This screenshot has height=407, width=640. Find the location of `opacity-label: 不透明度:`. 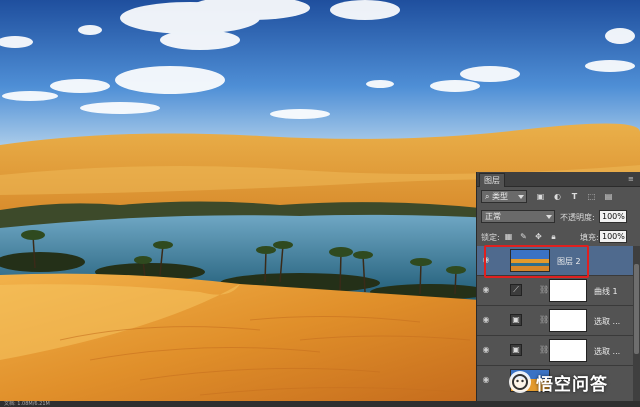

opacity-label: 不透明度: is located at coordinates (577, 217).